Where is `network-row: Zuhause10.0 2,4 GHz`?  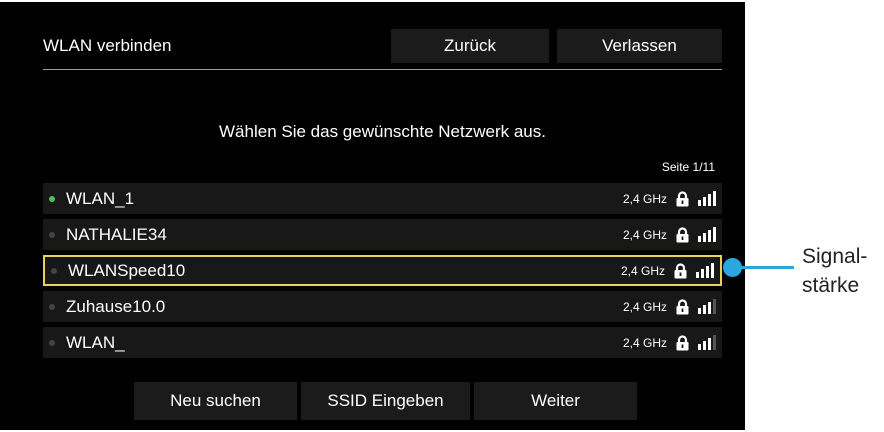 network-row: Zuhause10.0 2,4 GHz is located at coordinates (382, 306).